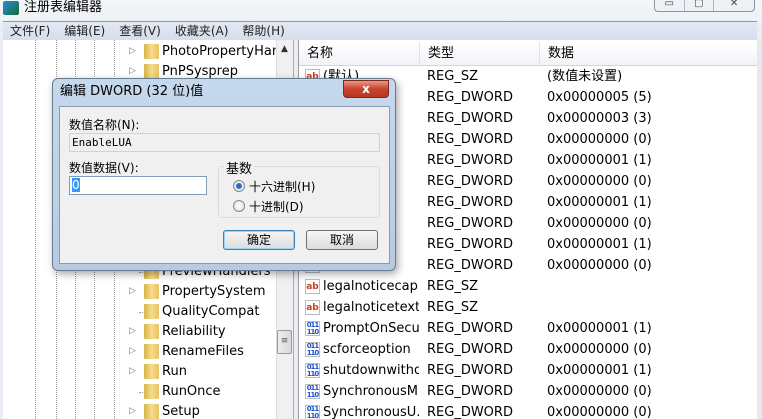 Image resolution: width=762 pixels, height=419 pixels. What do you see at coordinates (191, 391) in the screenshot?
I see `tree-item-label: RunOnce` at bounding box center [191, 391].